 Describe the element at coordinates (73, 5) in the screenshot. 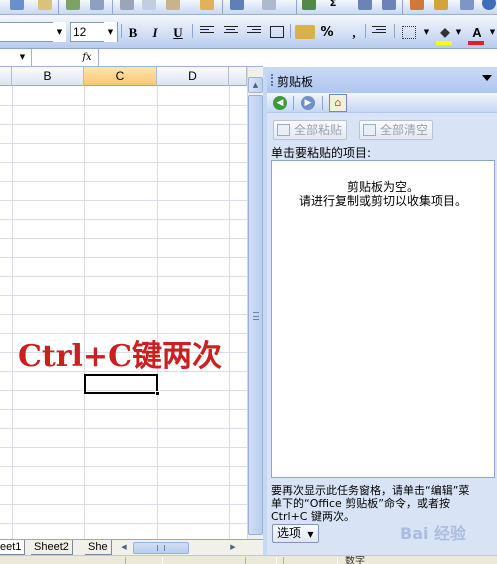

I see `spelling-icon` at that location.